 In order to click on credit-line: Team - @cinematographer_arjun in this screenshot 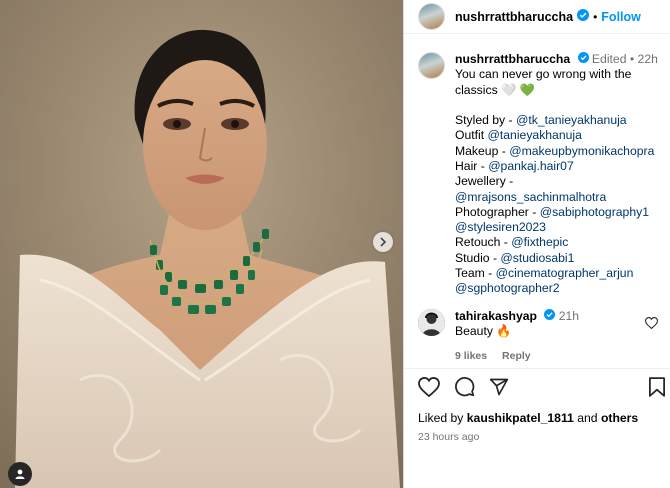, I will do `click(544, 272)`.